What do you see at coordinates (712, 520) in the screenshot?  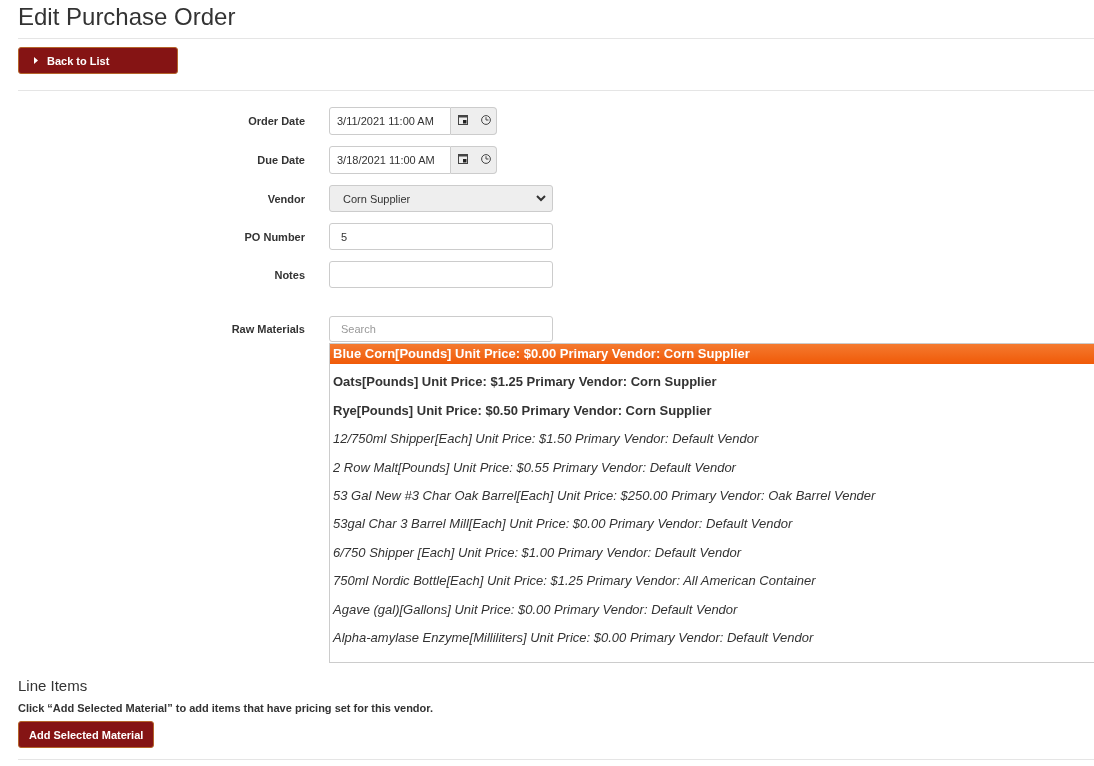 I see `material-option: 53gal Char 3 Barrel Mill[Each] Unit Price: $0.00 Primary Vendor: Default Vendor` at bounding box center [712, 520].